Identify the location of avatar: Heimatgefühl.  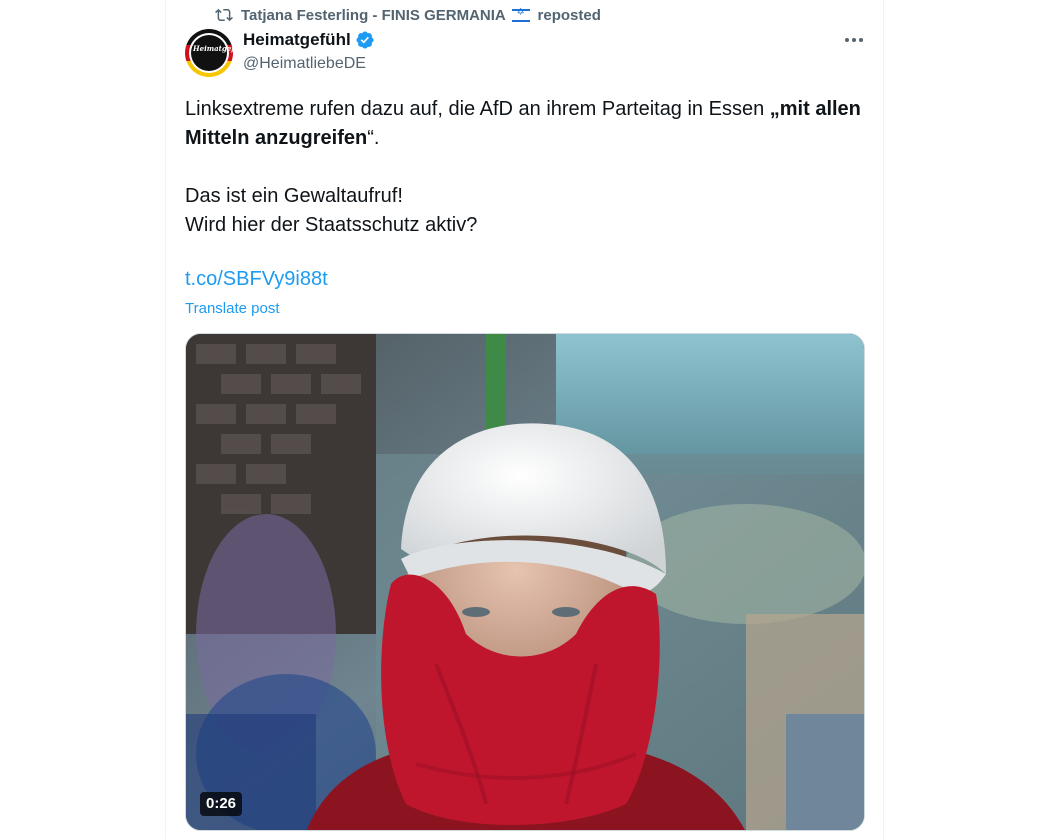
(209, 53).